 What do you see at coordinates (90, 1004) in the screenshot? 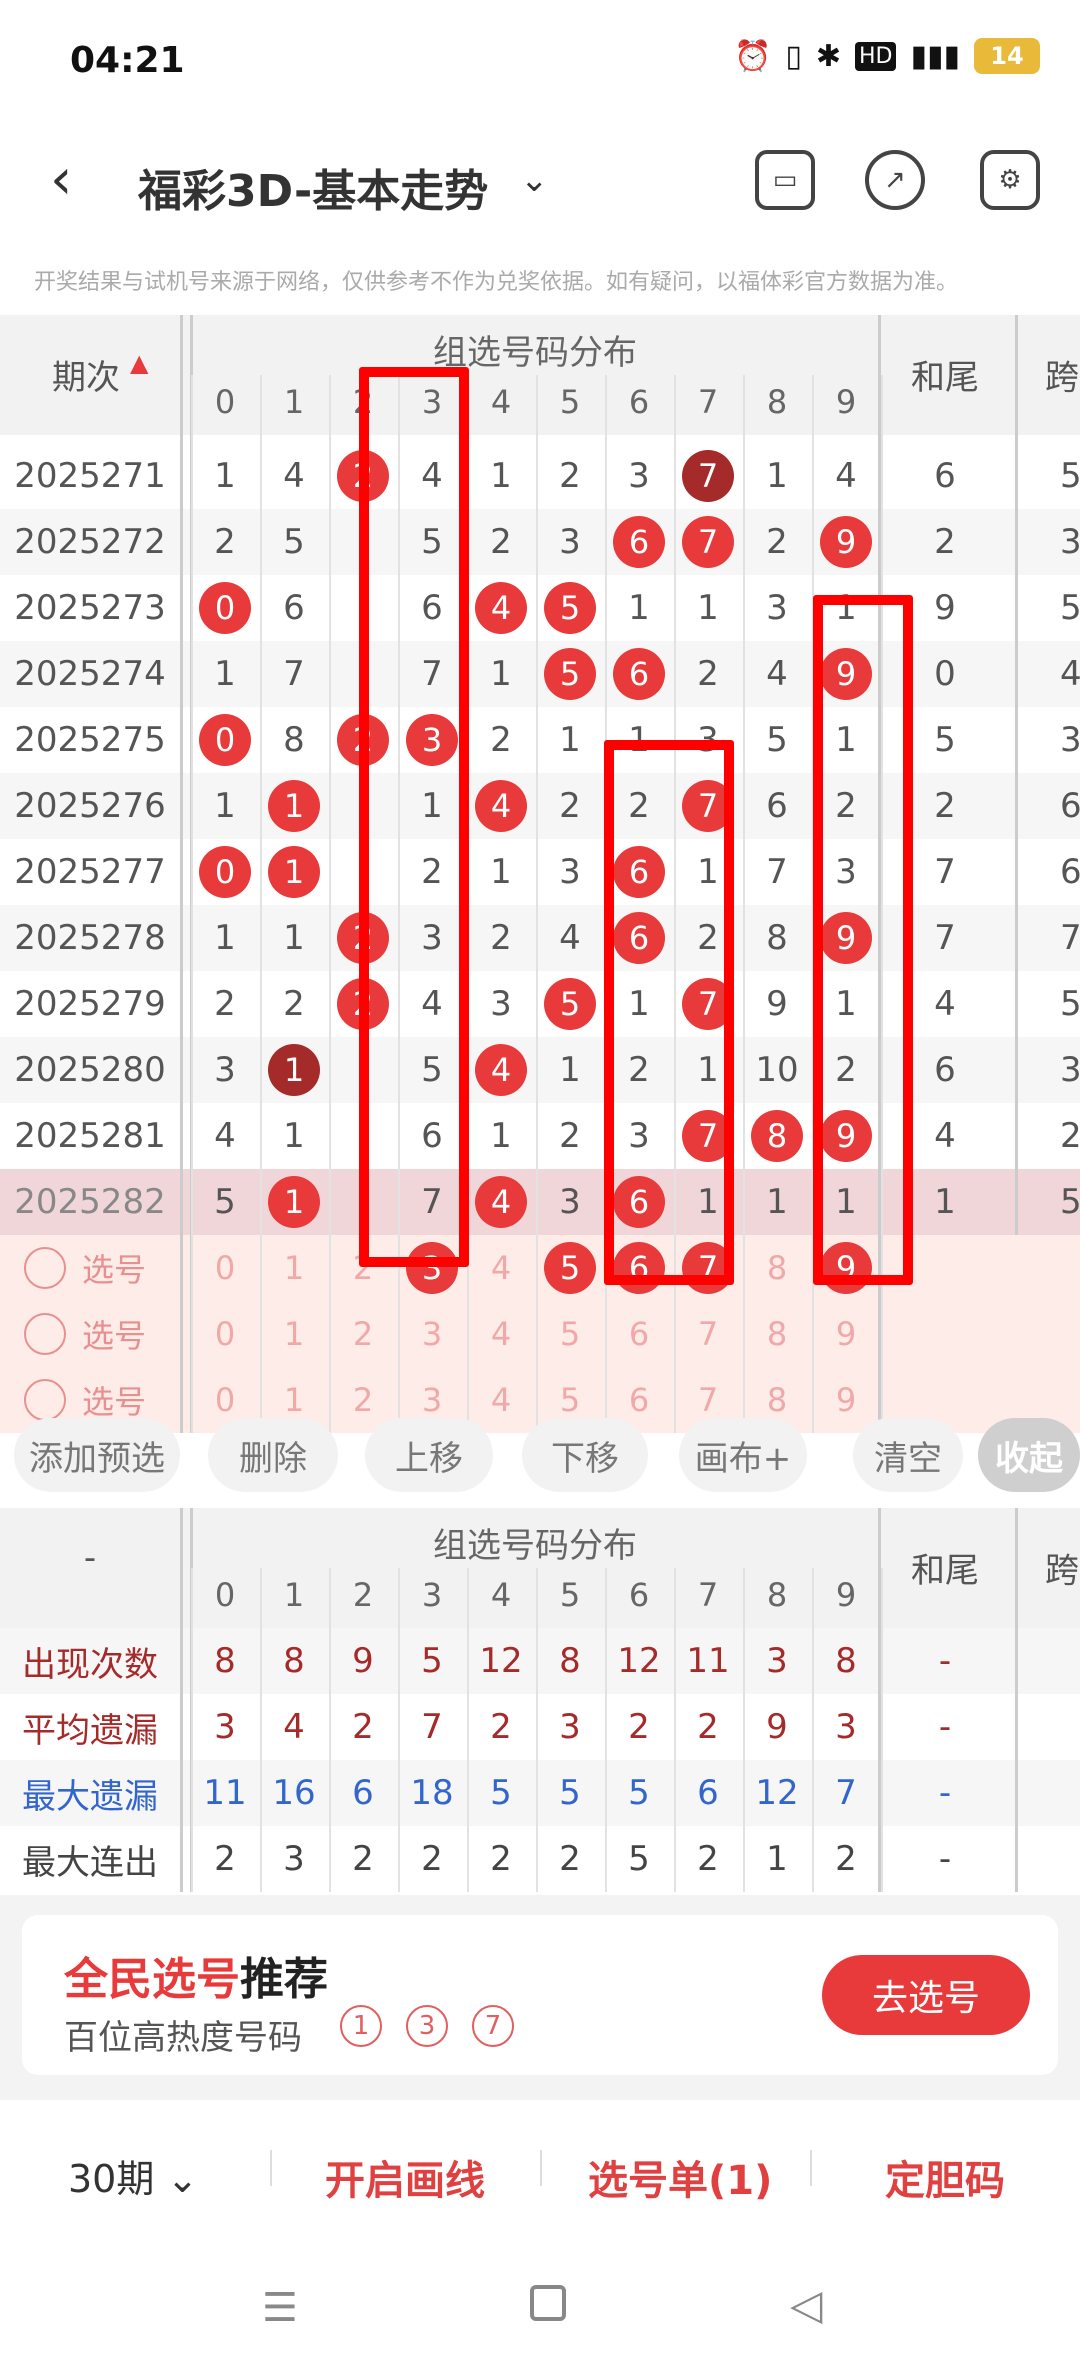
I see `issue-number: 2025279` at bounding box center [90, 1004].